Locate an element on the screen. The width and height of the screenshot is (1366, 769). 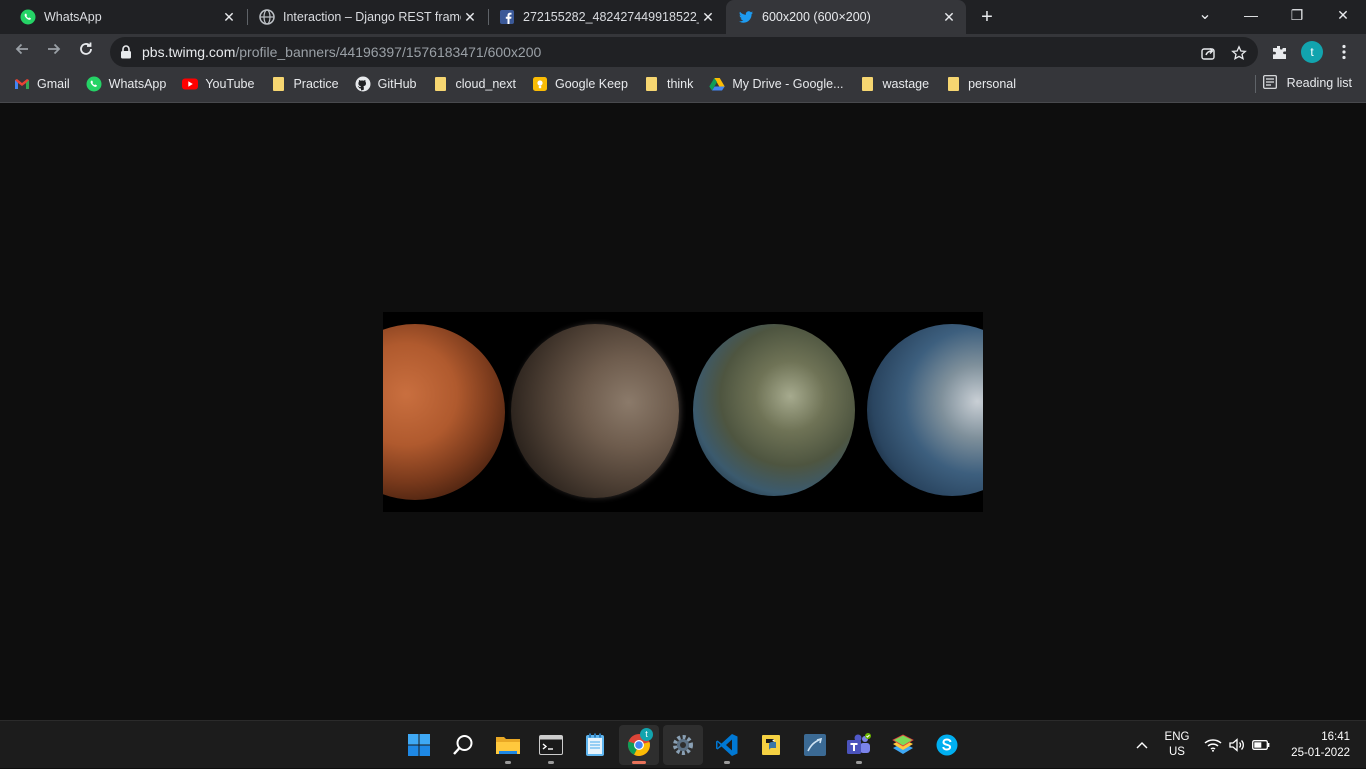
input-language-indicator: ENG US is located at coordinates (1177, 745).